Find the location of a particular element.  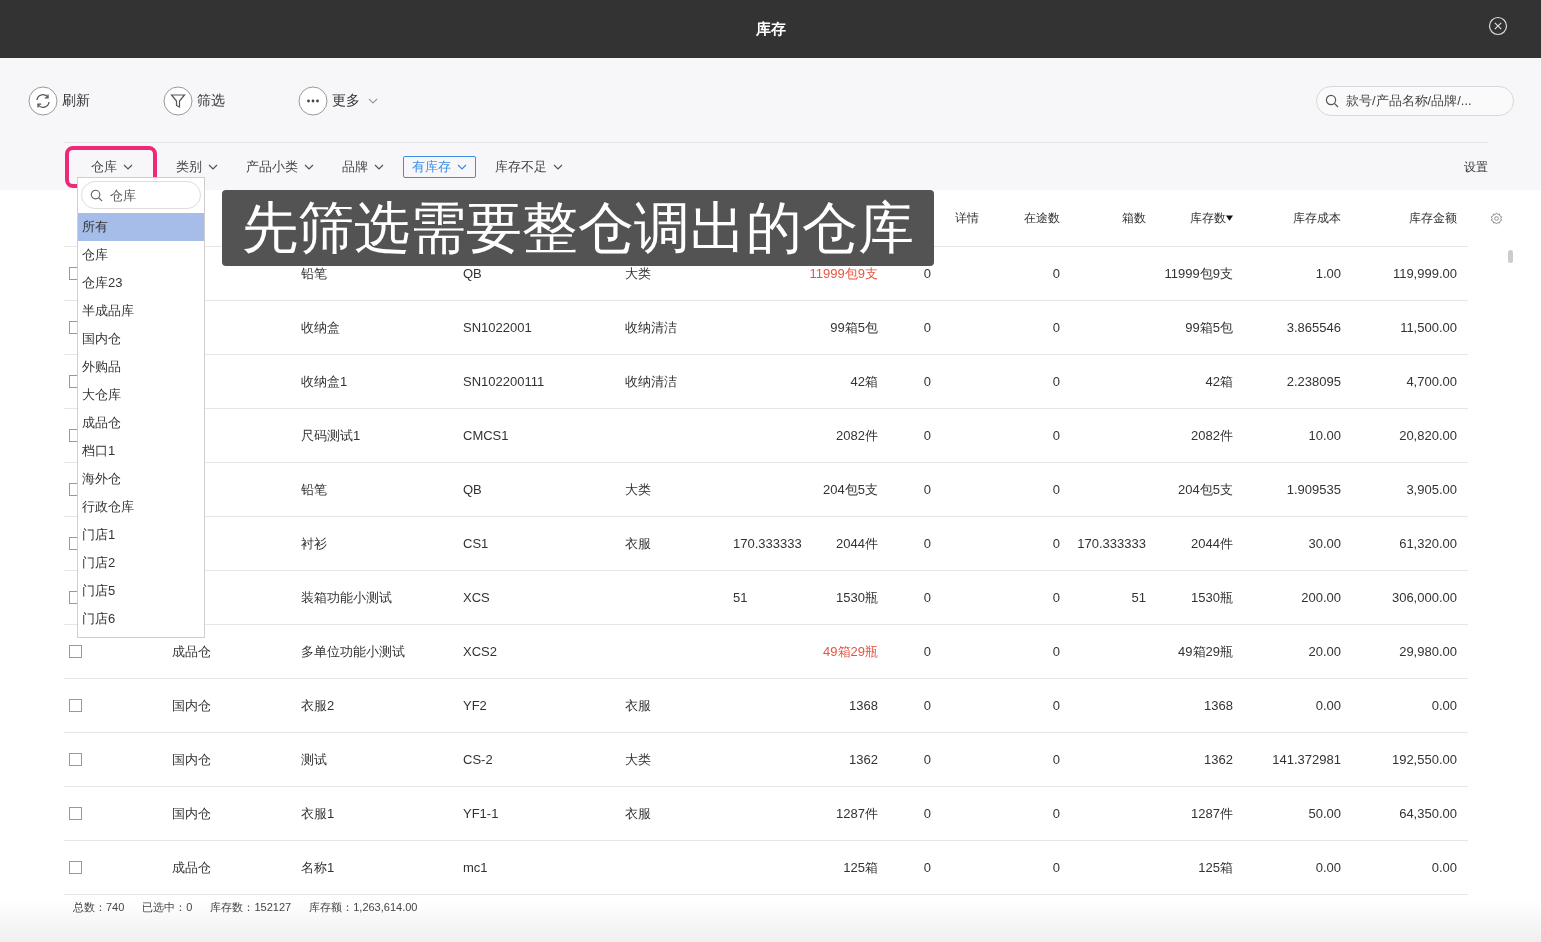

dropdown-item: 国内仓 is located at coordinates (141, 339).